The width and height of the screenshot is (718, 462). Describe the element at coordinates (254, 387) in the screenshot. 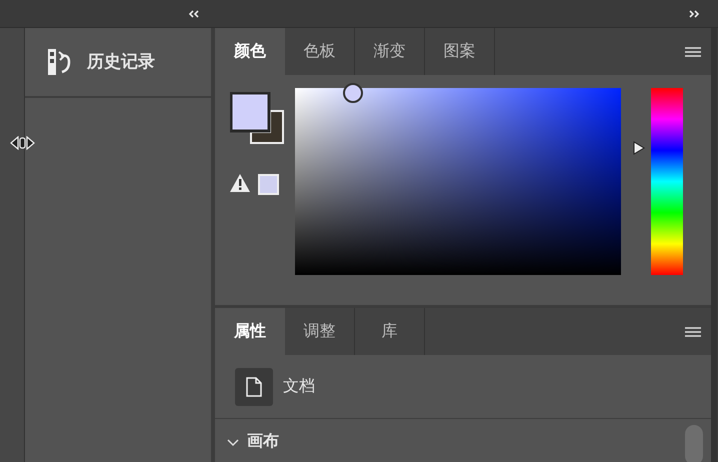

I see `document-icon` at that location.